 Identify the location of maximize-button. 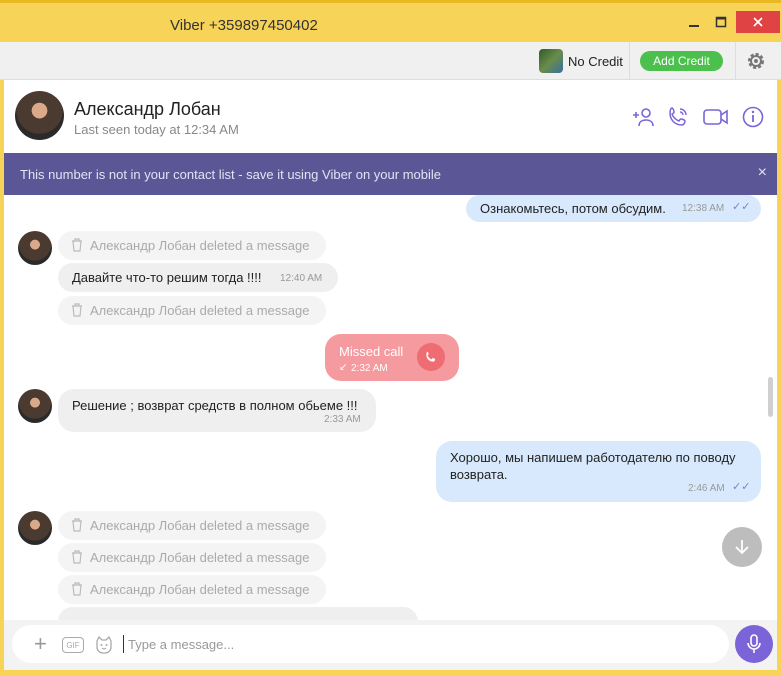
(721, 22).